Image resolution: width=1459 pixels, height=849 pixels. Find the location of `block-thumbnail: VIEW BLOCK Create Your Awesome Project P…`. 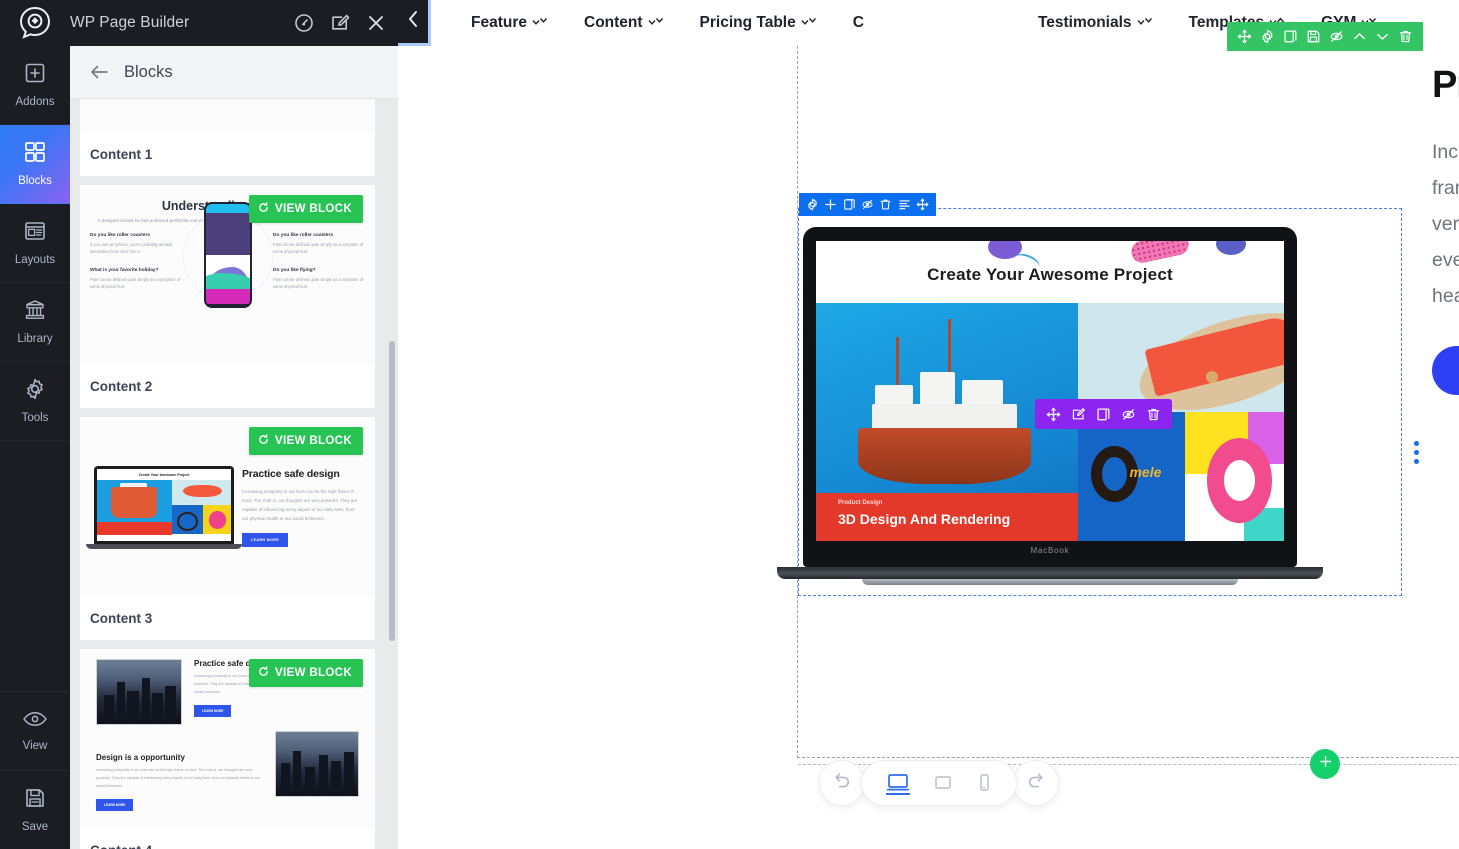

block-thumbnail: VIEW BLOCK Create Your Awesome Project P… is located at coordinates (227, 507).